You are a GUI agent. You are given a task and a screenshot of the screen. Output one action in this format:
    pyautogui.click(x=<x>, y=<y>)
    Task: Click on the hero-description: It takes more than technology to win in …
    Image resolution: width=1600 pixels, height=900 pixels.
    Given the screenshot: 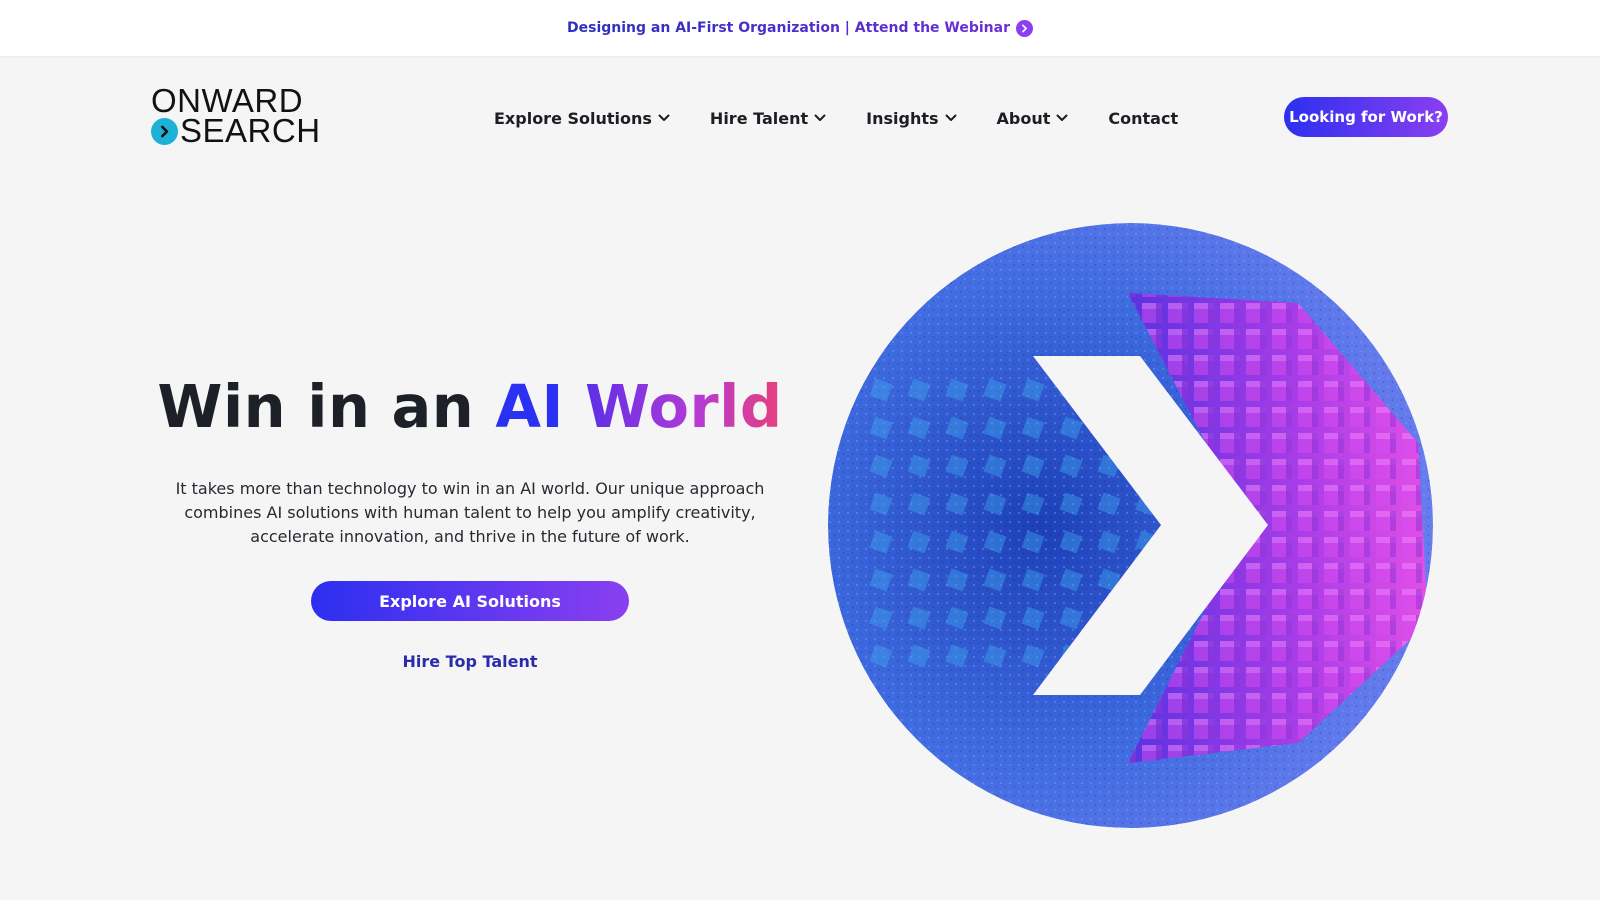 What is the action you would take?
    pyautogui.click(x=470, y=512)
    